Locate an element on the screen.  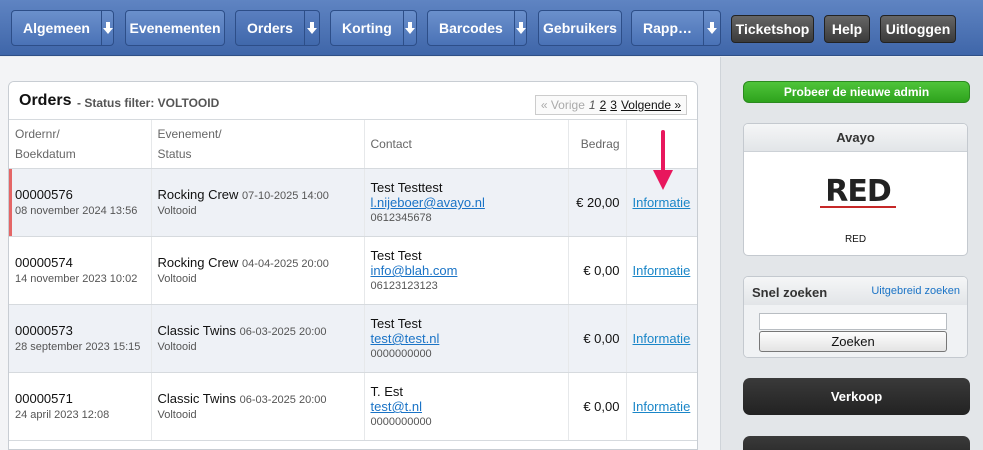
nav-barcodes: Barcodes is located at coordinates (477, 28).